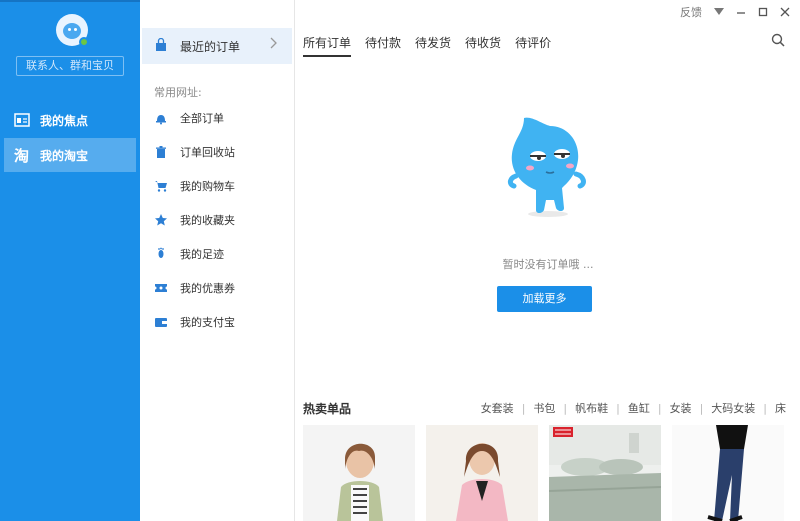  What do you see at coordinates (161, 46) in the screenshot?
I see `shopping-bag-icon` at bounding box center [161, 46].